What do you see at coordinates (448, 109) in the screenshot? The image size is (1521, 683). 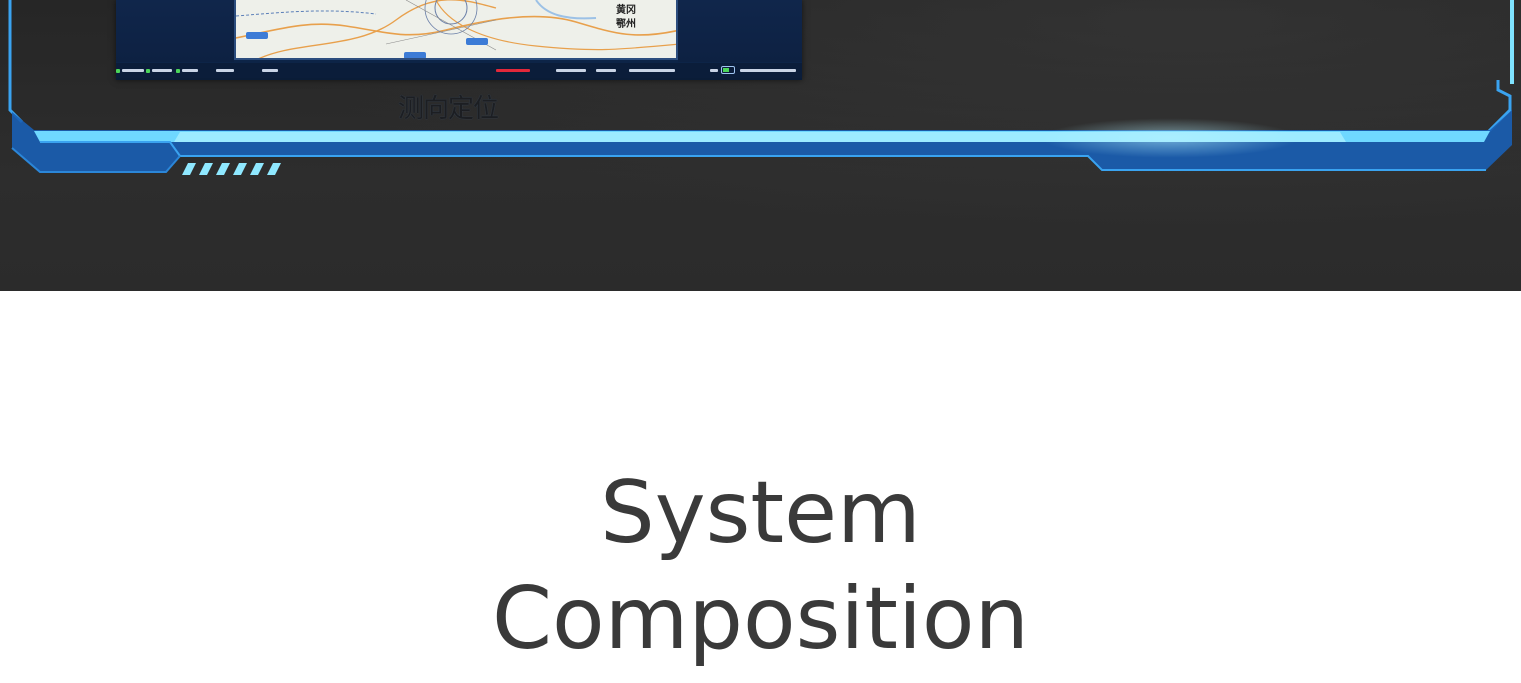 I see `feature-caption: 测向定位` at bounding box center [448, 109].